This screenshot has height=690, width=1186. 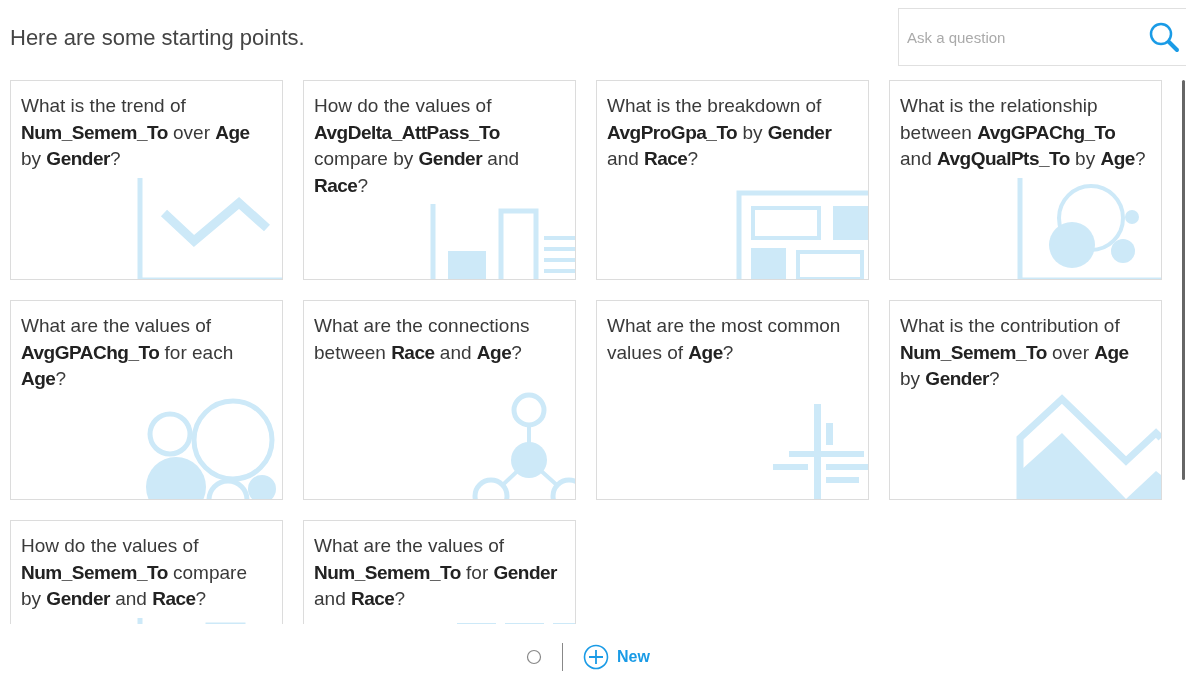 I want to click on suggestion-card: What are the most common values of Age?, so click(x=732, y=400).